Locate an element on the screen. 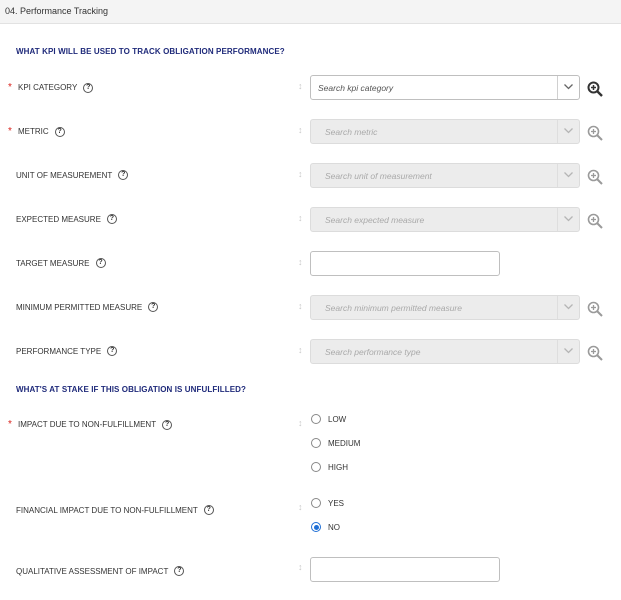 This screenshot has height=600, width=621. financial-option-no: NO is located at coordinates (325, 527).